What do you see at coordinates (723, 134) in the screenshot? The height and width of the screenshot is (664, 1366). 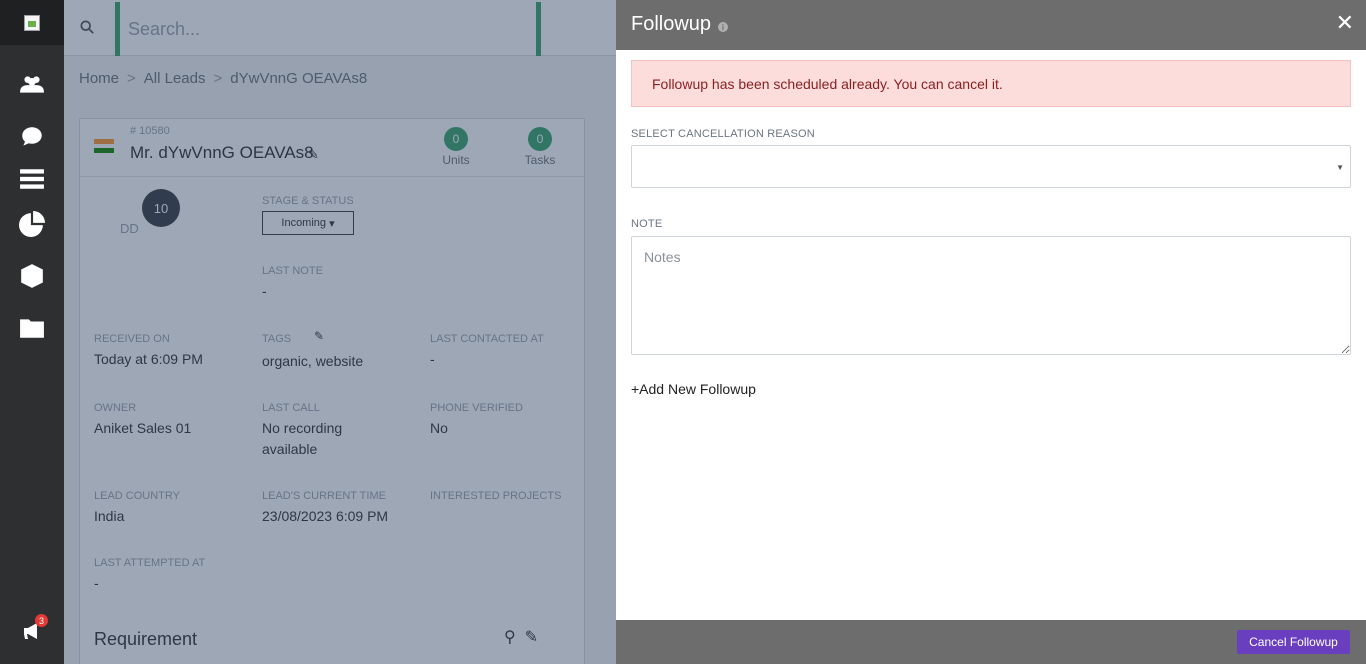 I see `cancellation-reason-label: SELECT CANCELLATION REASON` at bounding box center [723, 134].